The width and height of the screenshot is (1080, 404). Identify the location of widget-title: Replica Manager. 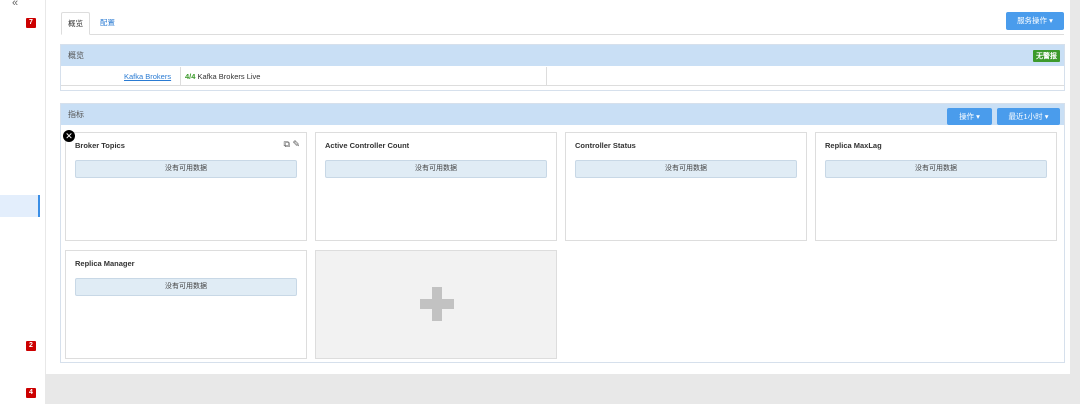
(105, 263).